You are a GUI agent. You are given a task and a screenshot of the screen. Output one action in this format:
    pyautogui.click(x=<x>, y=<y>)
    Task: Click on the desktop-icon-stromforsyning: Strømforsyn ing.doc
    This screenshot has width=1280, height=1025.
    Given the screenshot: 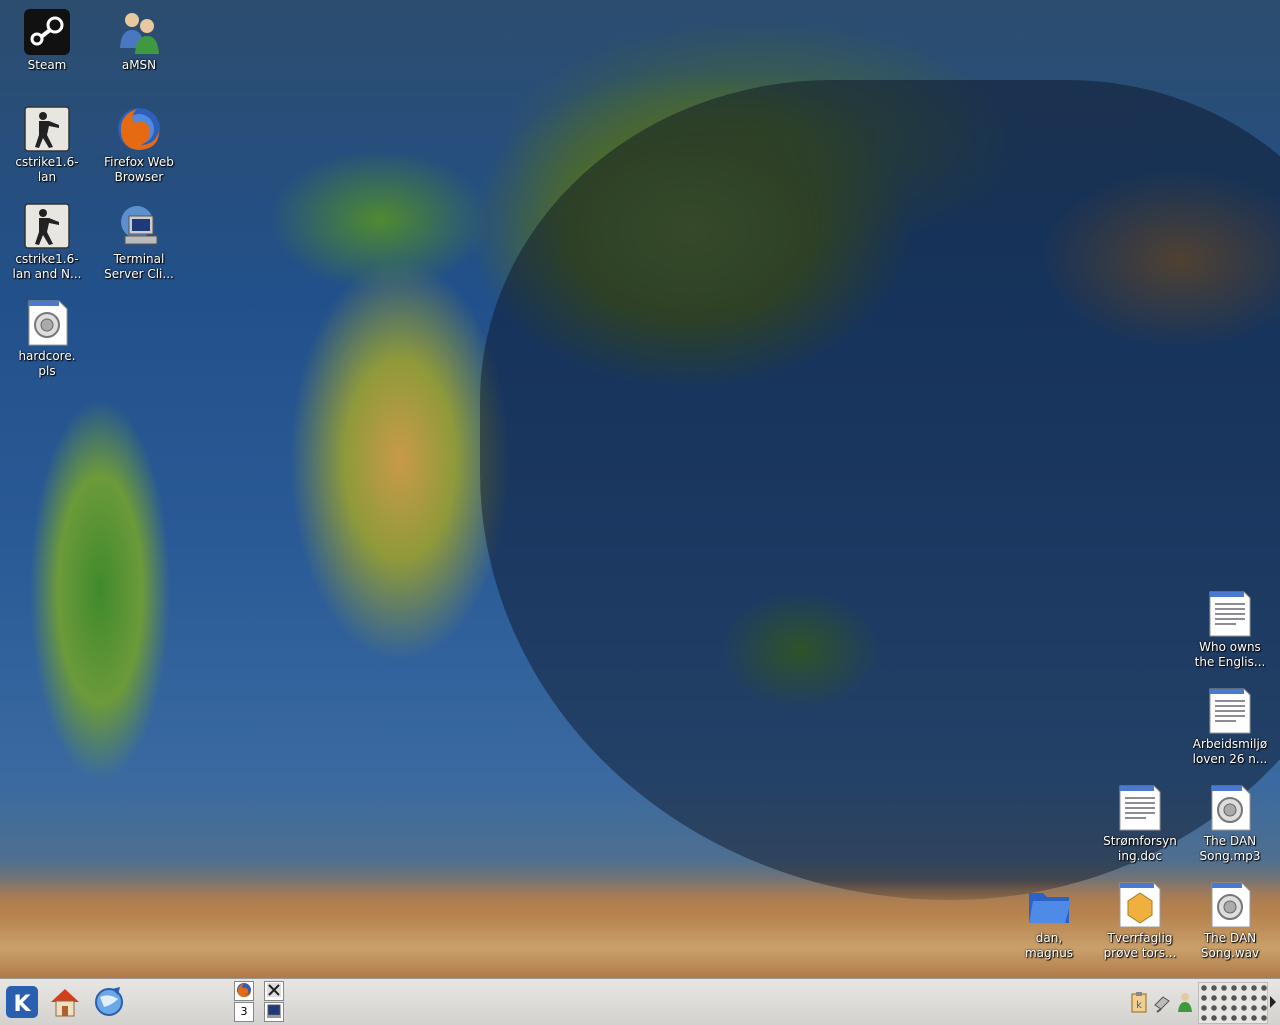 What is the action you would take?
    pyautogui.click(x=1140, y=824)
    